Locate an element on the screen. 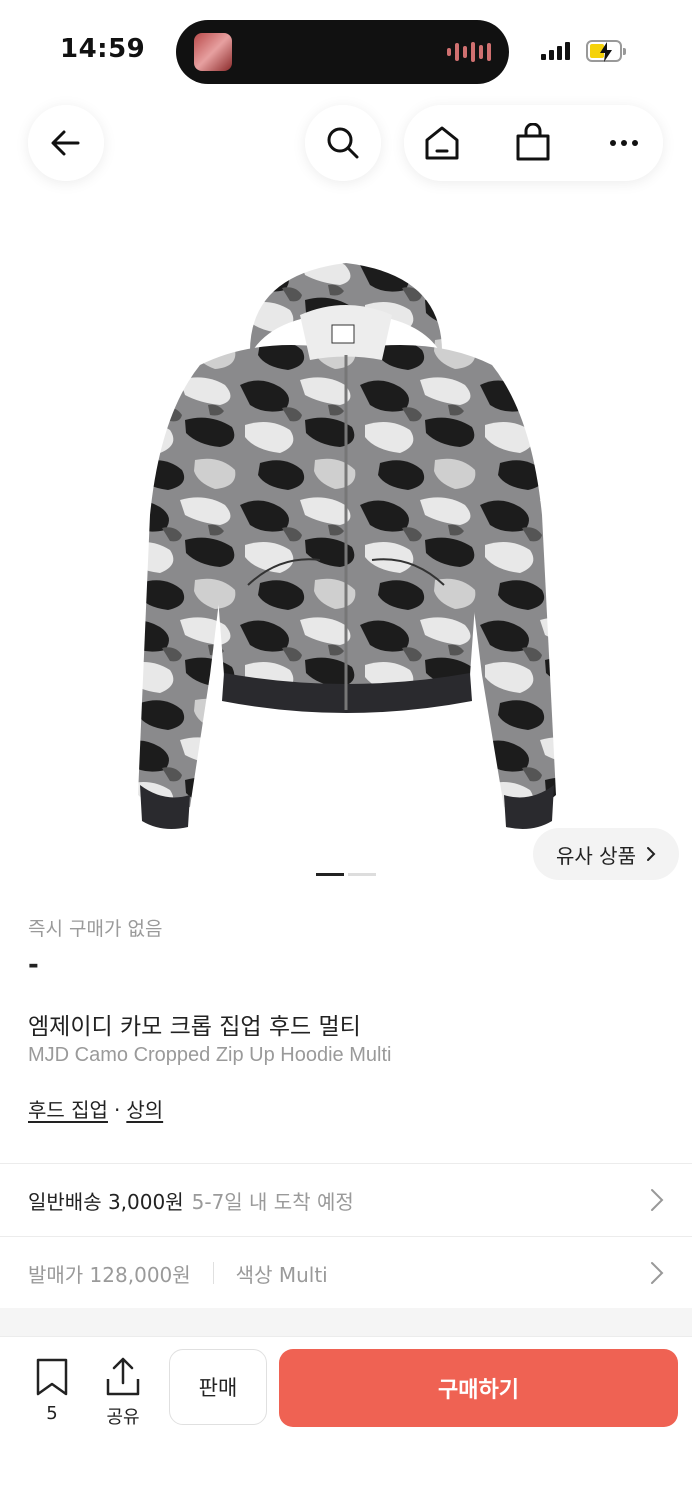  sell-button: 판매 is located at coordinates (218, 1387).